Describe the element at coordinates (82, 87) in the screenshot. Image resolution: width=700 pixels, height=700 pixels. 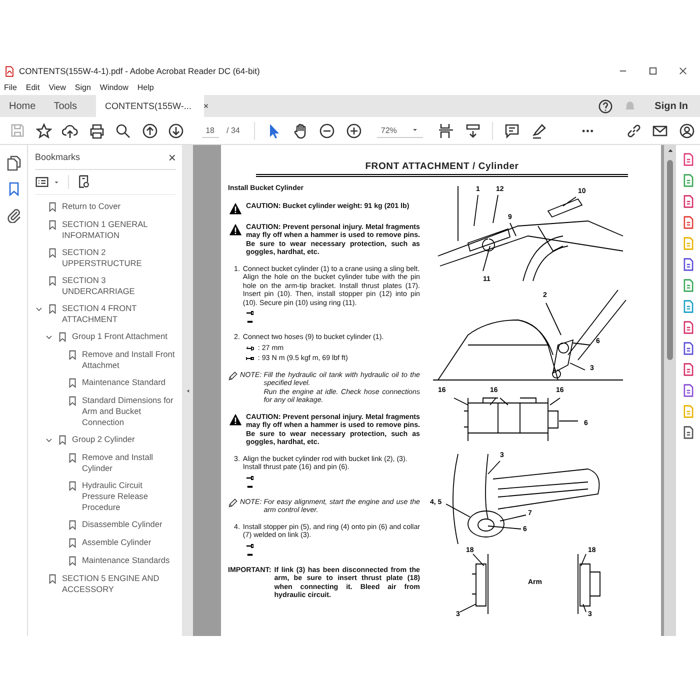
I see `menu-item: Sign` at that location.